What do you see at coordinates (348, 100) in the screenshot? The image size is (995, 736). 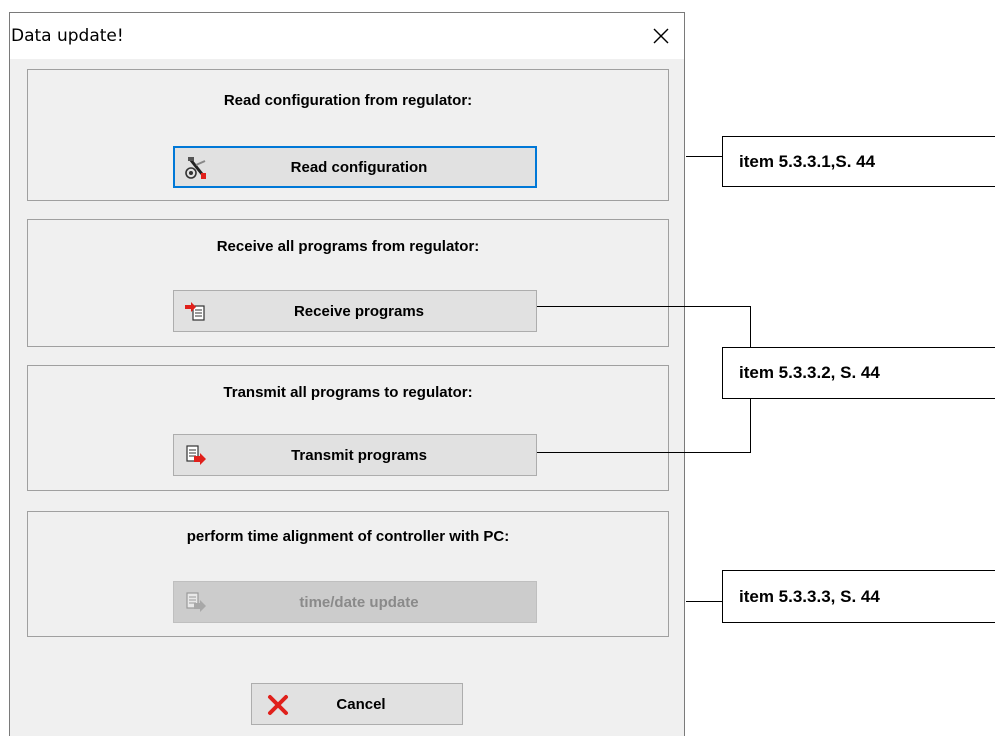 I see `read-config-group-label: Read configuration from regulator:` at bounding box center [348, 100].